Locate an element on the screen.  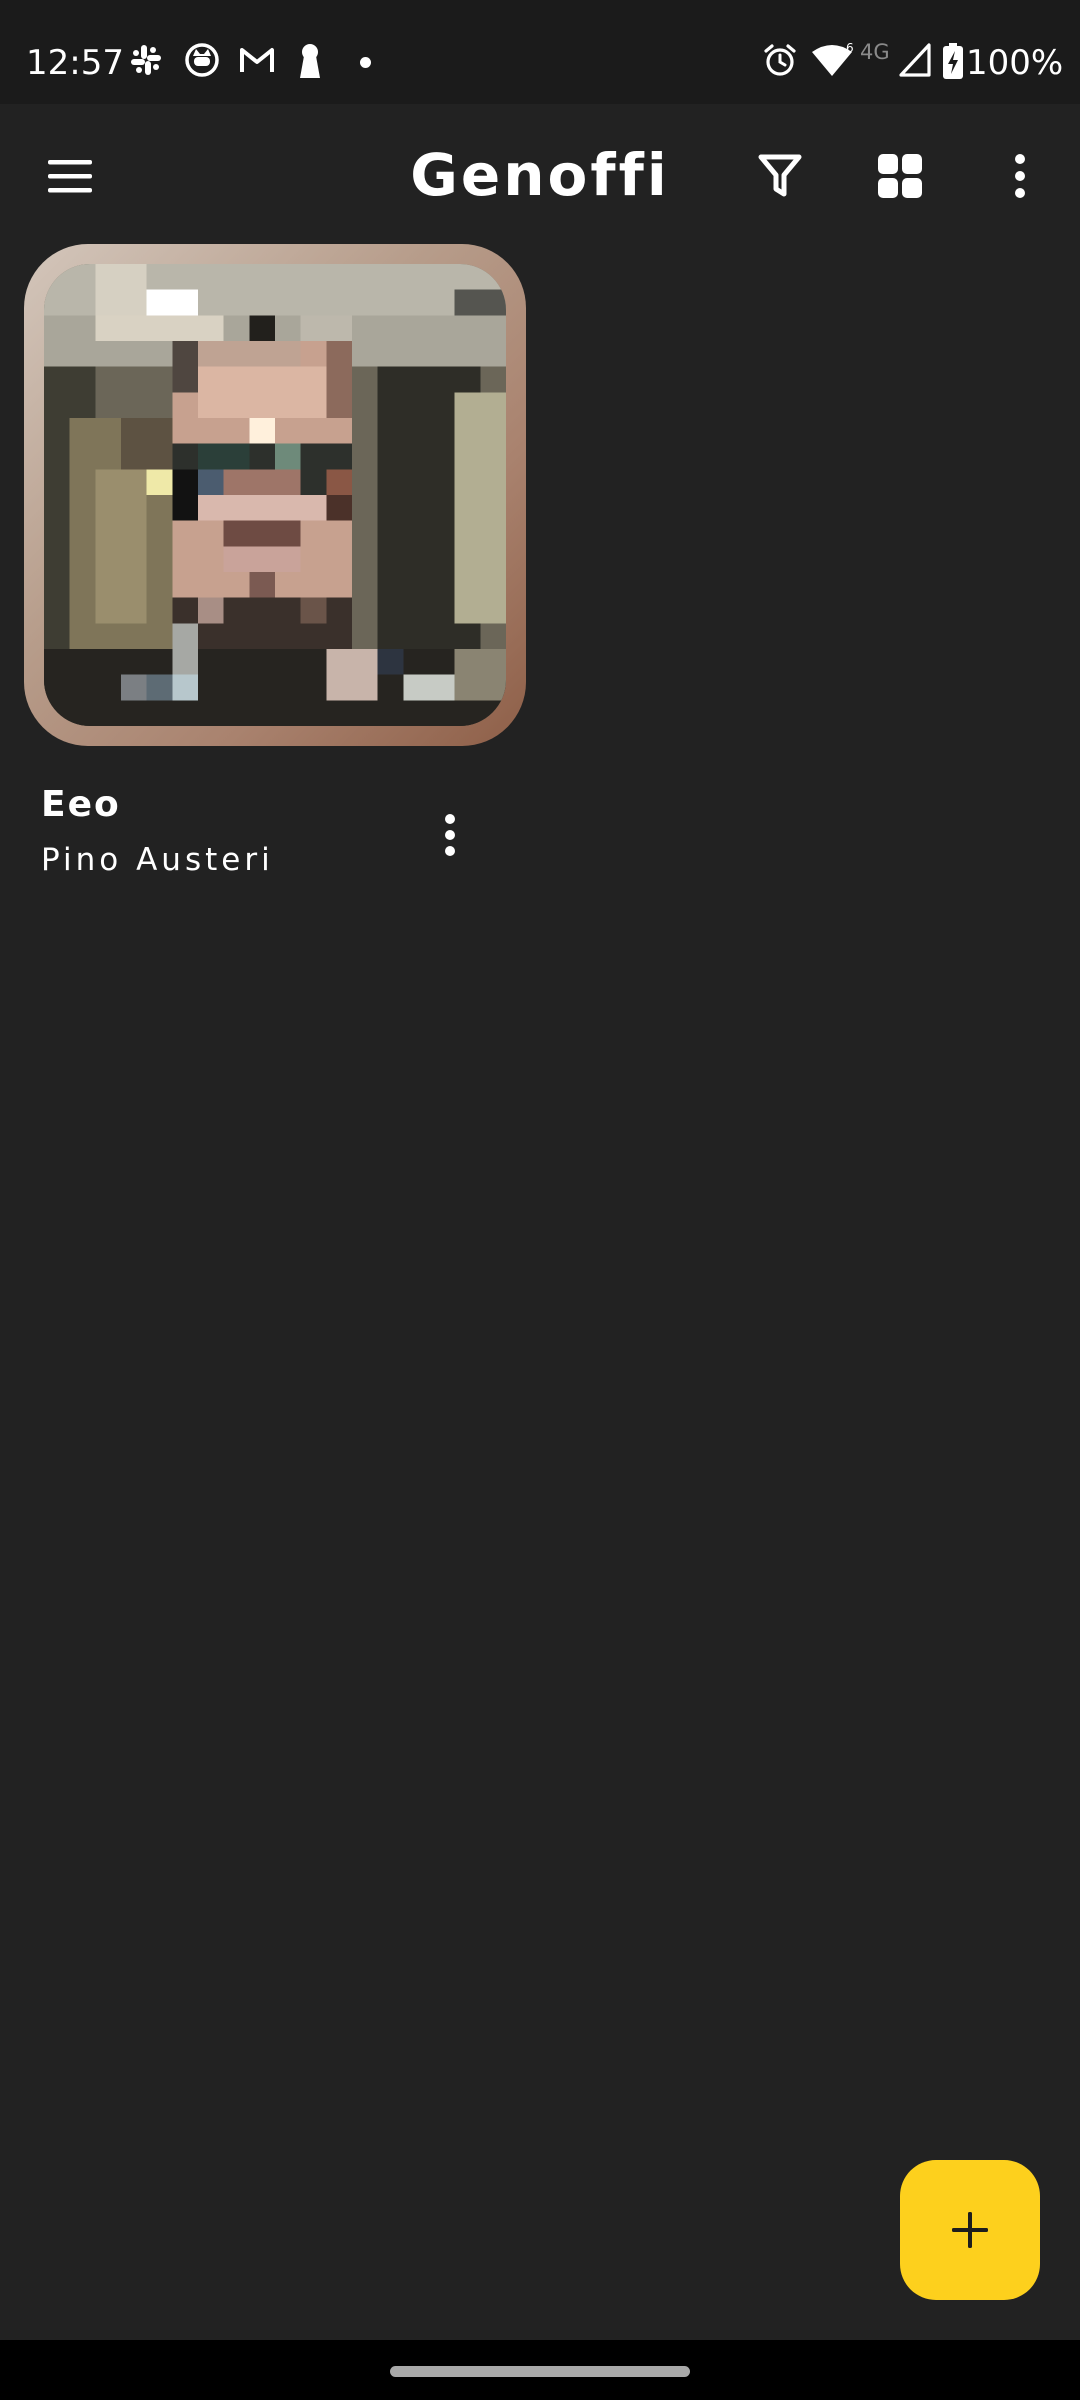
svg-text: 6 is located at coordinates (850, 48).